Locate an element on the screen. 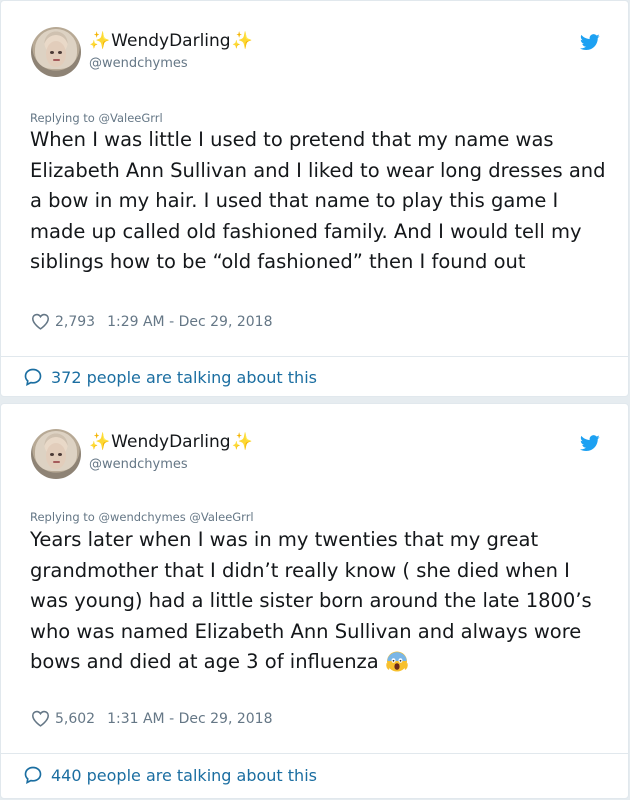  conversation-link: 440 people are talking about this is located at coordinates (170, 775).